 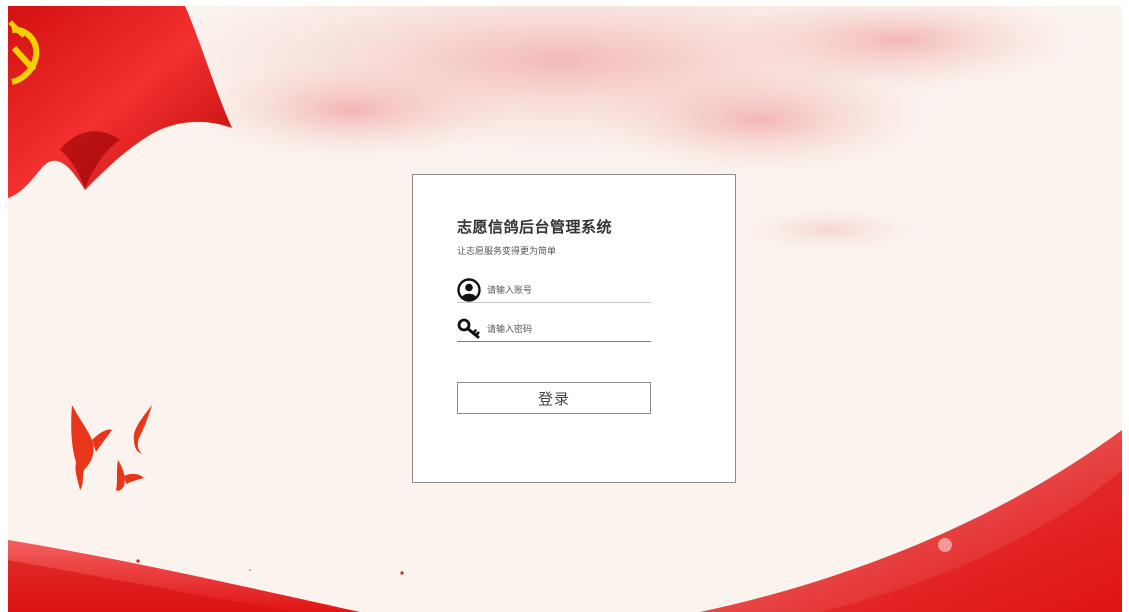 I want to click on user-icon, so click(x=469, y=290).